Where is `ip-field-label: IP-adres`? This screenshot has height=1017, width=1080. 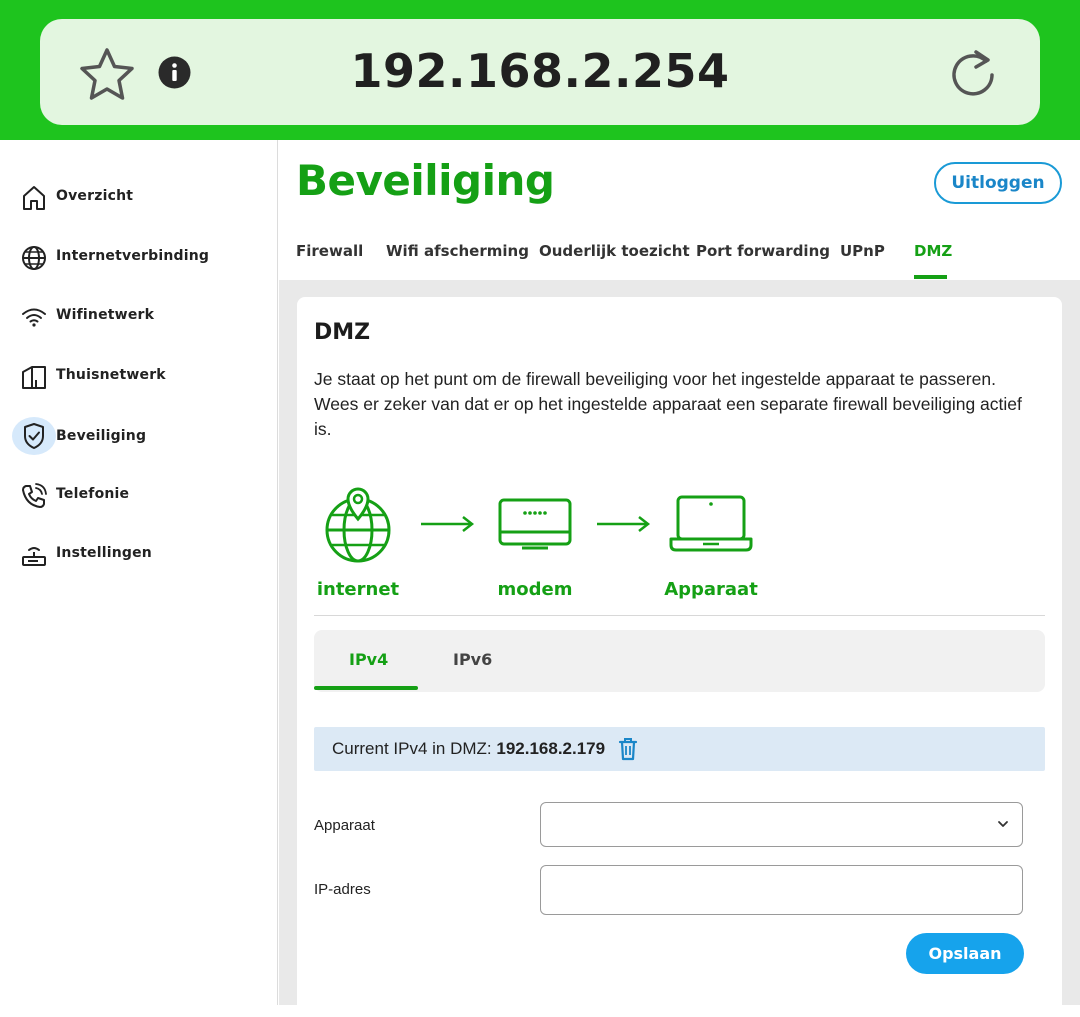 ip-field-label: IP-adres is located at coordinates (342, 889).